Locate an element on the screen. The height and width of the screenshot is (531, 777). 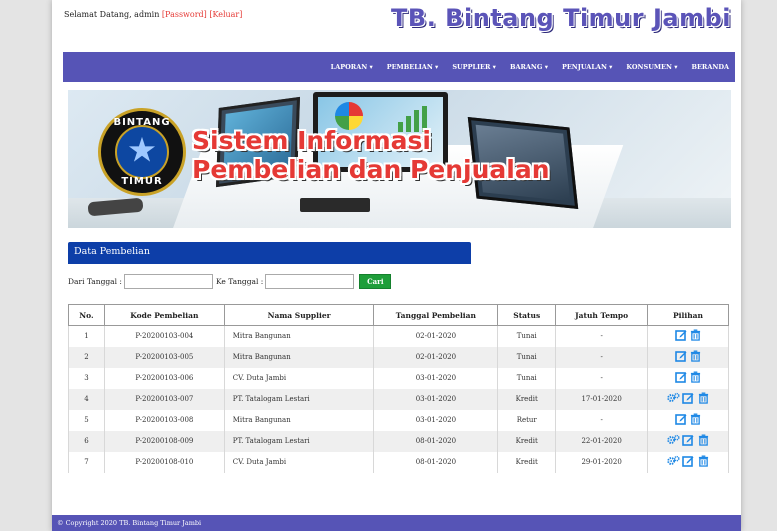
nav-pembelian: PEMBELIAN ▾ is located at coordinates (413, 67).